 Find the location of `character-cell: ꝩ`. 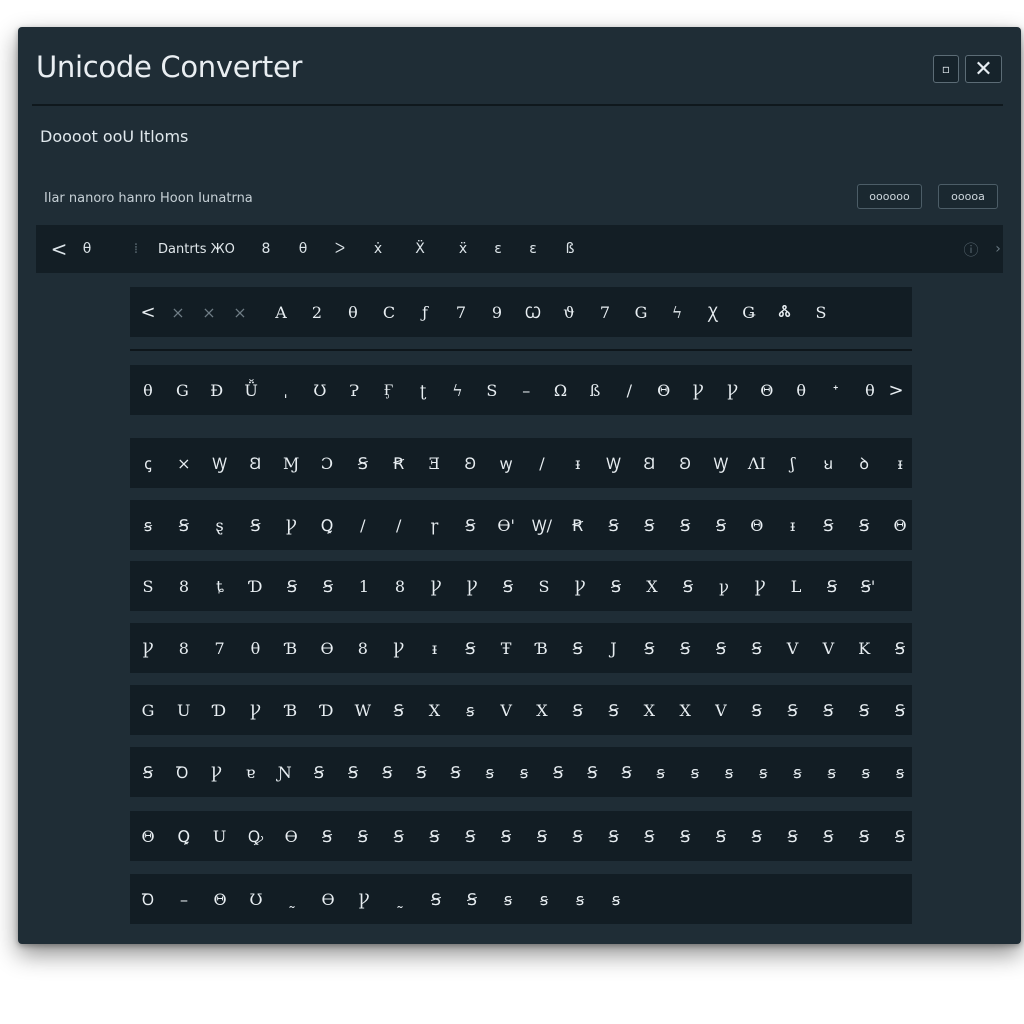

character-cell: ꝩ is located at coordinates (724, 586).